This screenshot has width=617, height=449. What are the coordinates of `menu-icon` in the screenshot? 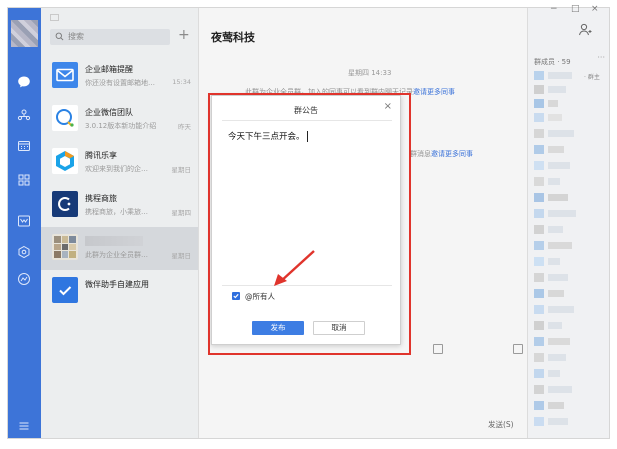 It's located at (24, 426).